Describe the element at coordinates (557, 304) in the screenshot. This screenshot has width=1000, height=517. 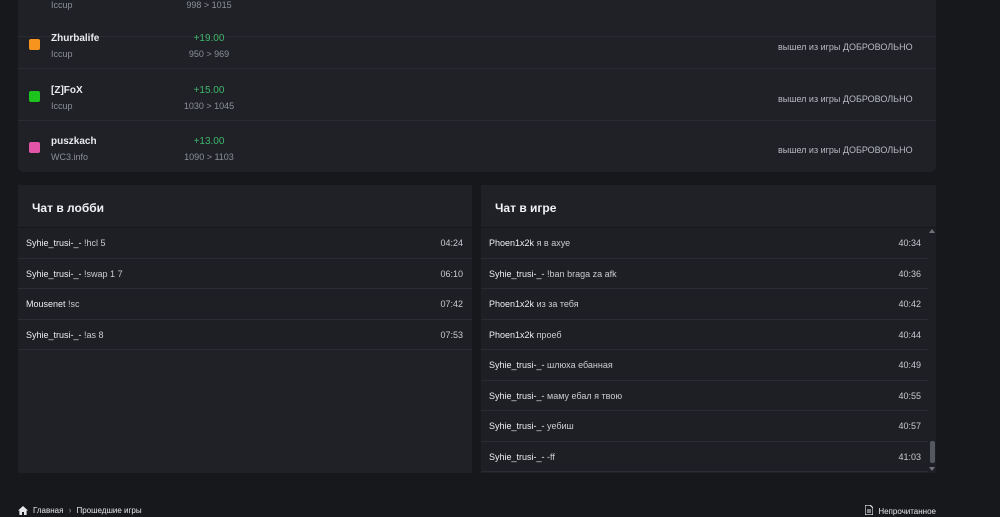
I see `chat-text: из за тебя` at that location.